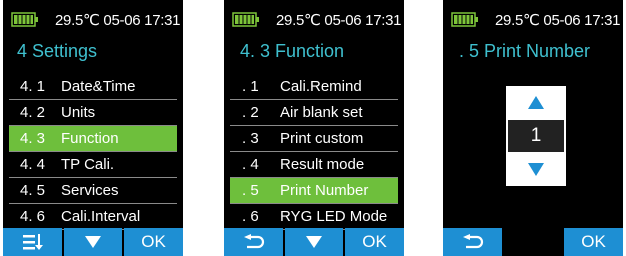 The width and height of the screenshot is (626, 256). Describe the element at coordinates (33, 86) in the screenshot. I see `menu-item-number: 4. 1` at that location.